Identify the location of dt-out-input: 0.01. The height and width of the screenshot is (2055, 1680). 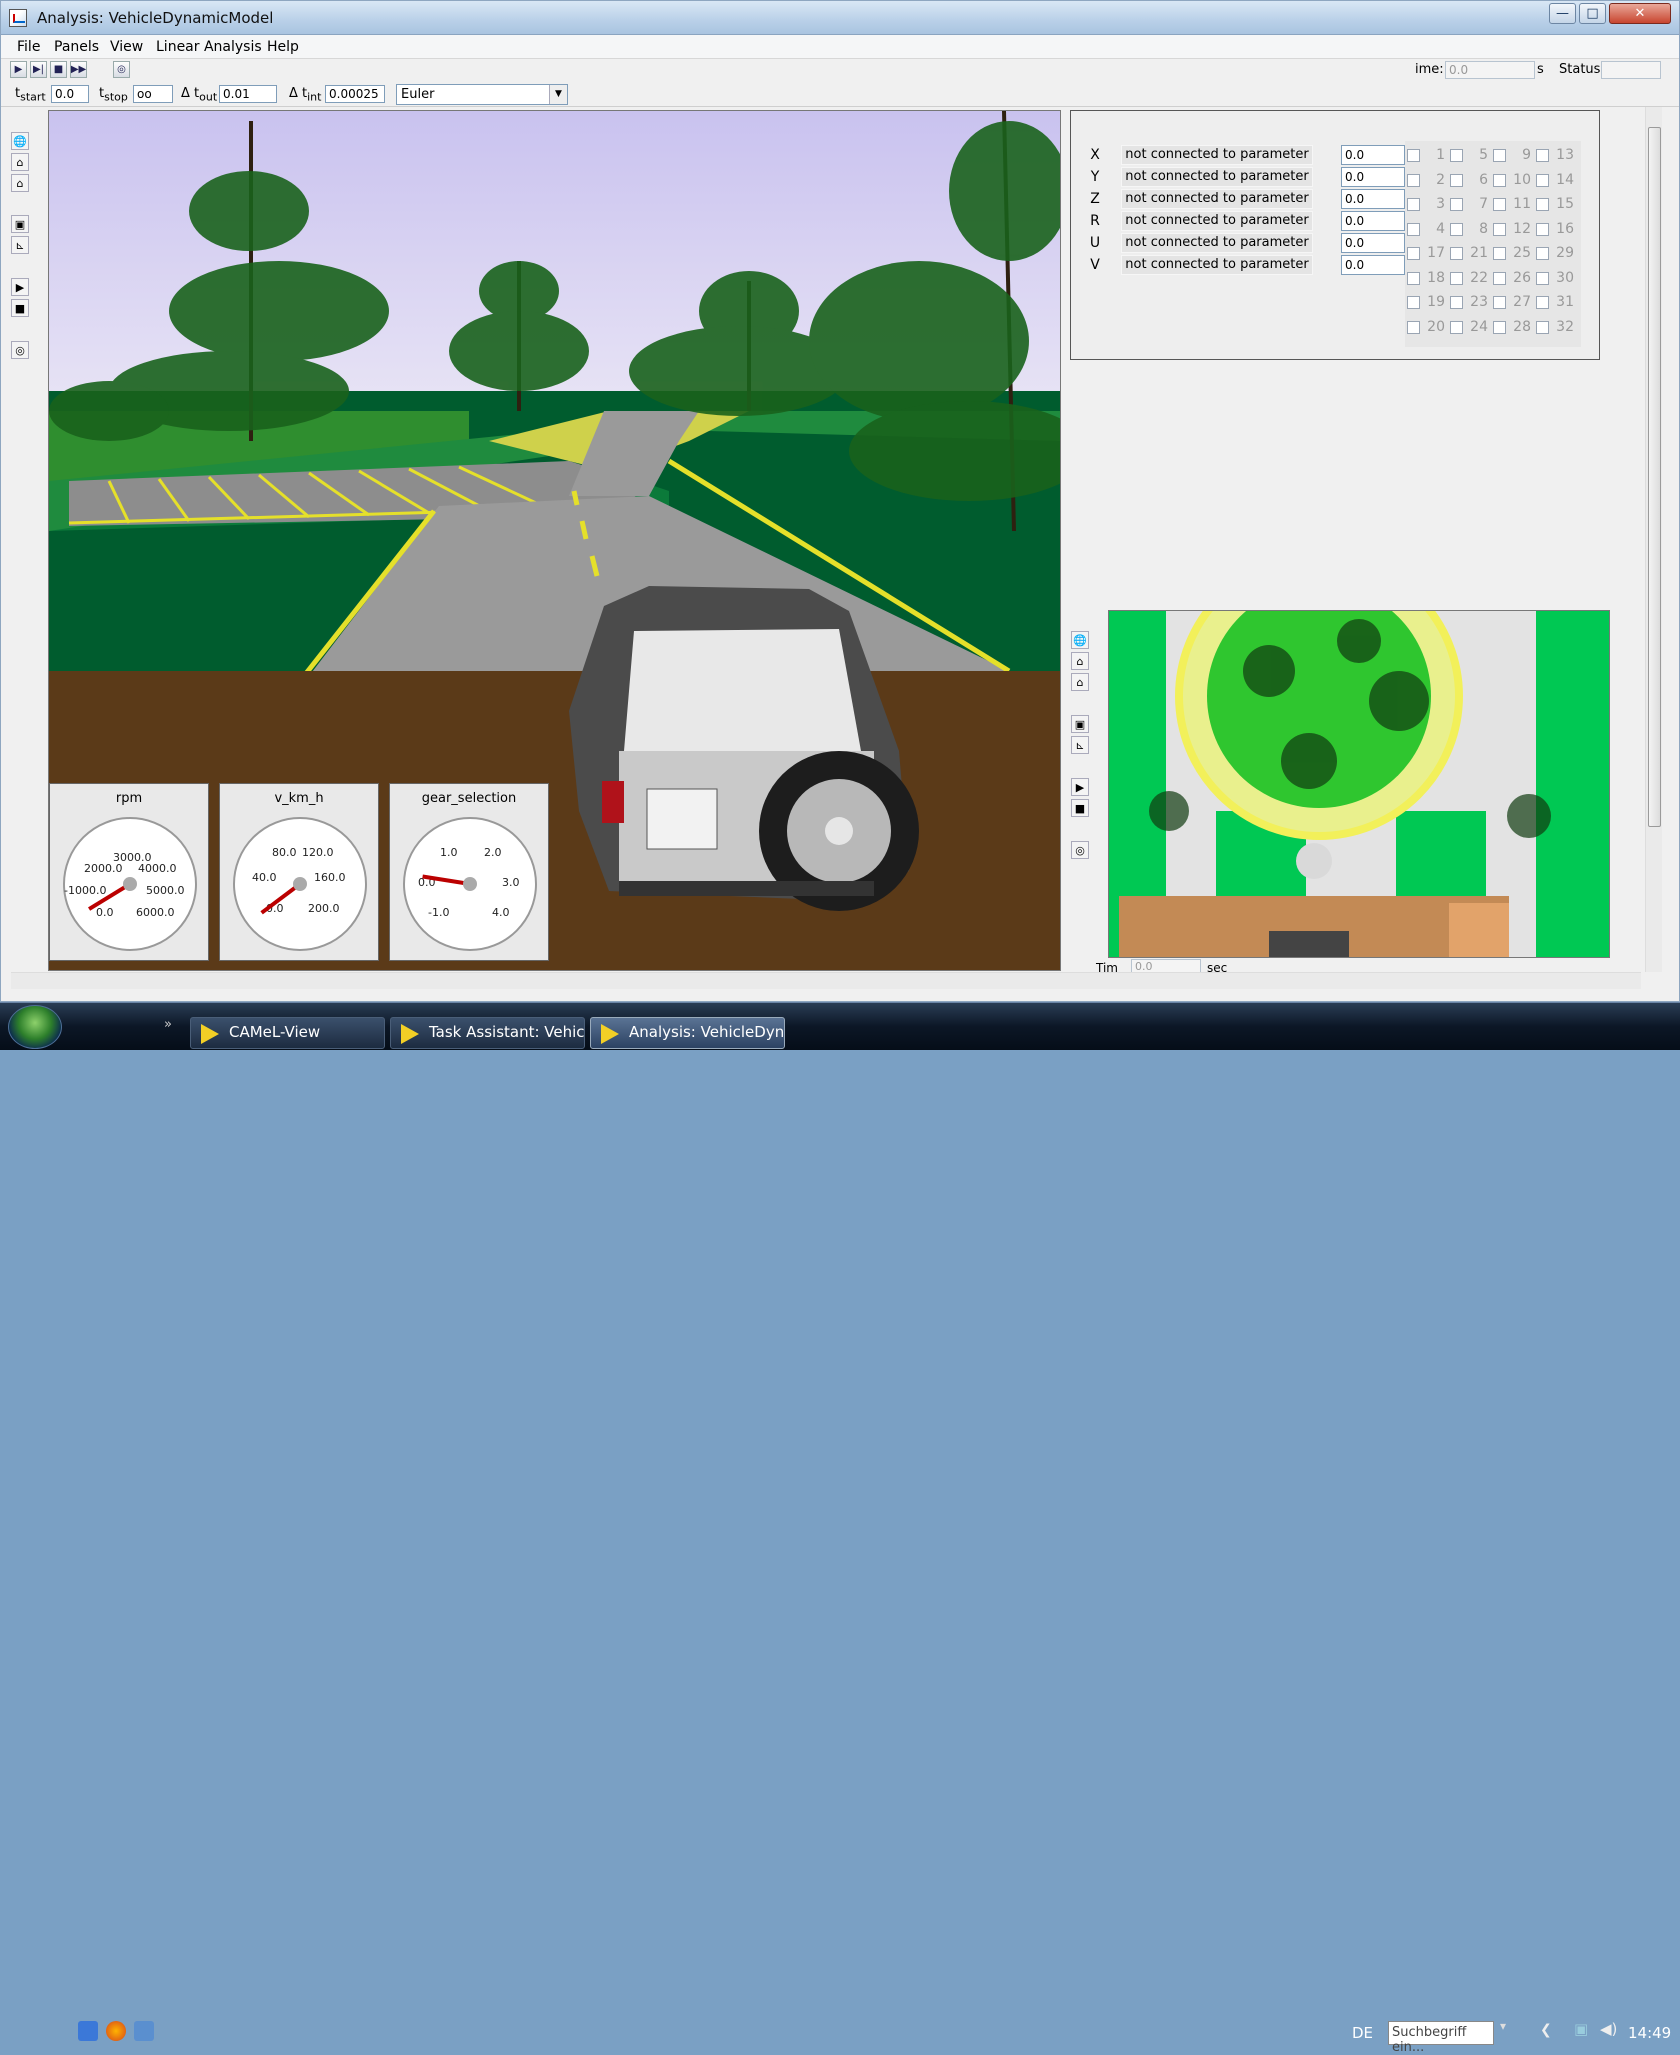
(248, 94).